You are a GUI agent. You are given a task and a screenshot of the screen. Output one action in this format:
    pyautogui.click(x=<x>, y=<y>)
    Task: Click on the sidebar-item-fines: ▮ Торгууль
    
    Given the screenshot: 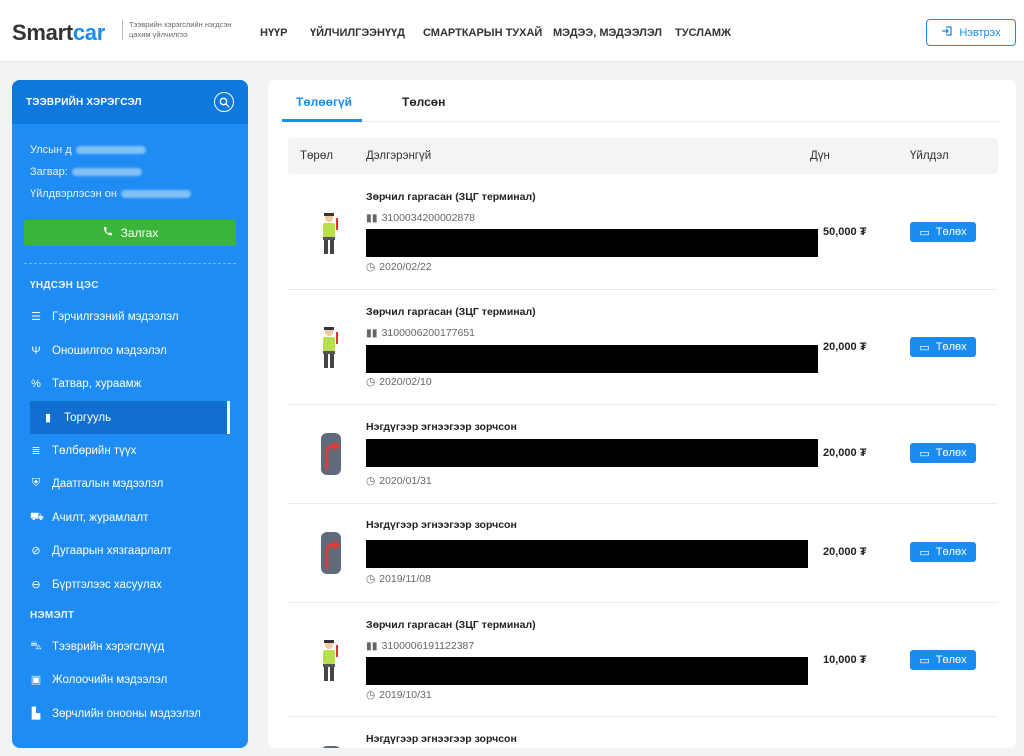 What is the action you would take?
    pyautogui.click(x=130, y=417)
    